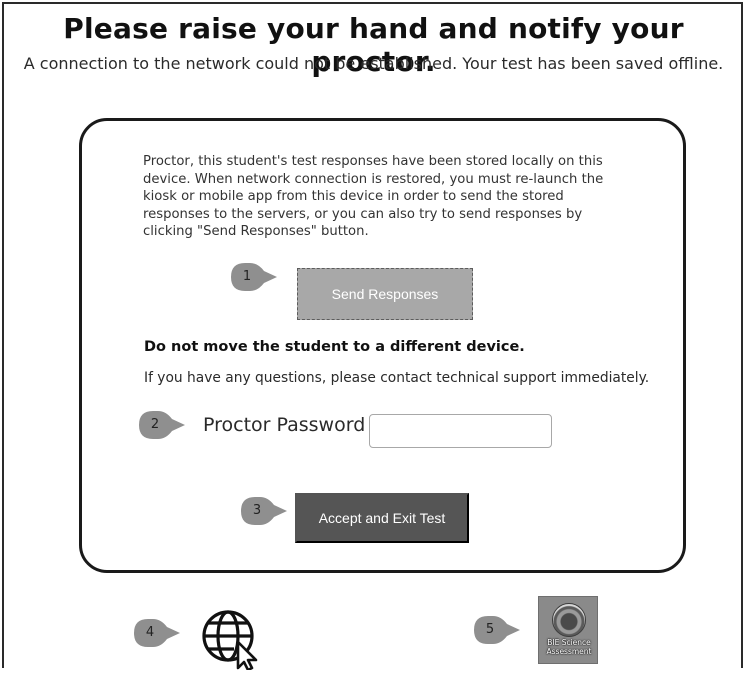  What do you see at coordinates (155, 424) in the screenshot?
I see `callout-number: 2` at bounding box center [155, 424].